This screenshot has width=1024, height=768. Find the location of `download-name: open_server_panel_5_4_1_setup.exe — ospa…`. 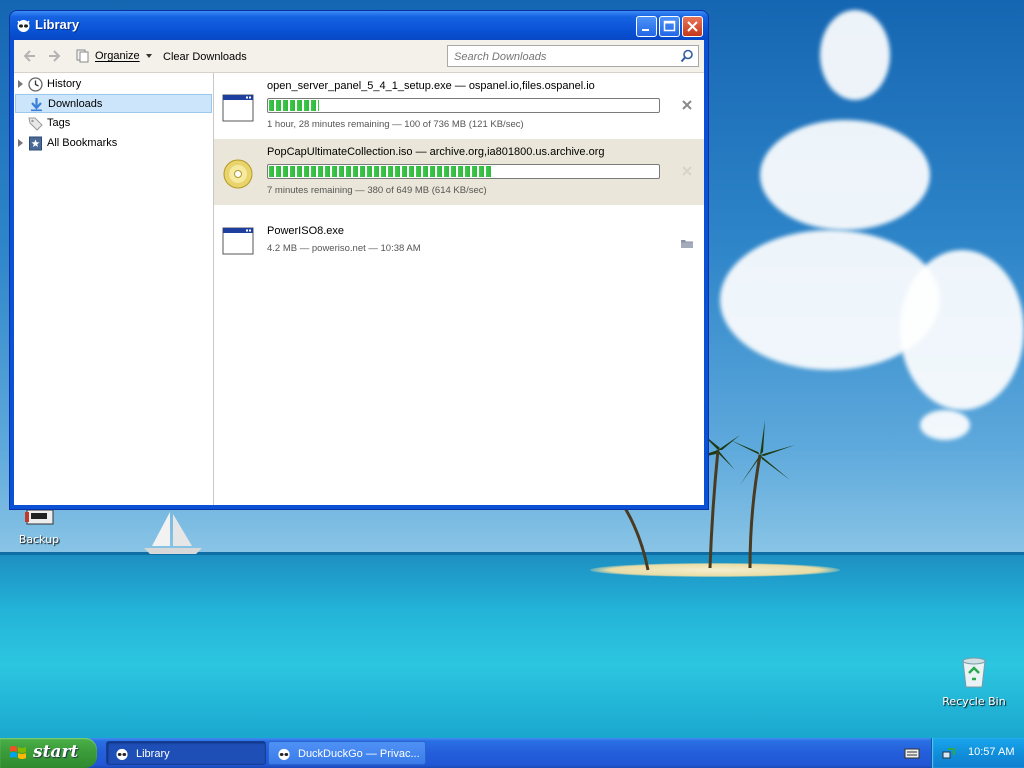

download-name: open_server_panel_5_4_1_setup.exe — ospa… is located at coordinates (431, 86).